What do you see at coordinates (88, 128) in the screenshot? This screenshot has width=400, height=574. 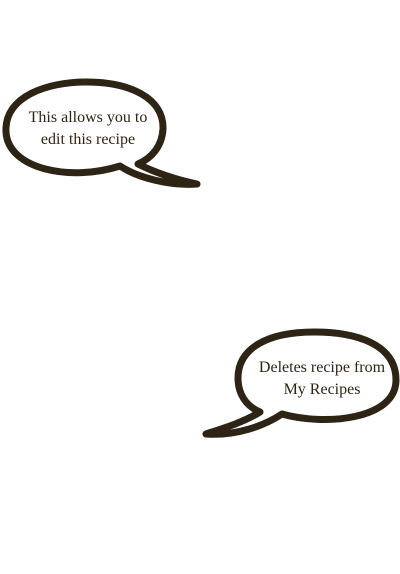 I see `edit-recipe-tooltip-text: This allows you to edit this recipe` at bounding box center [88, 128].